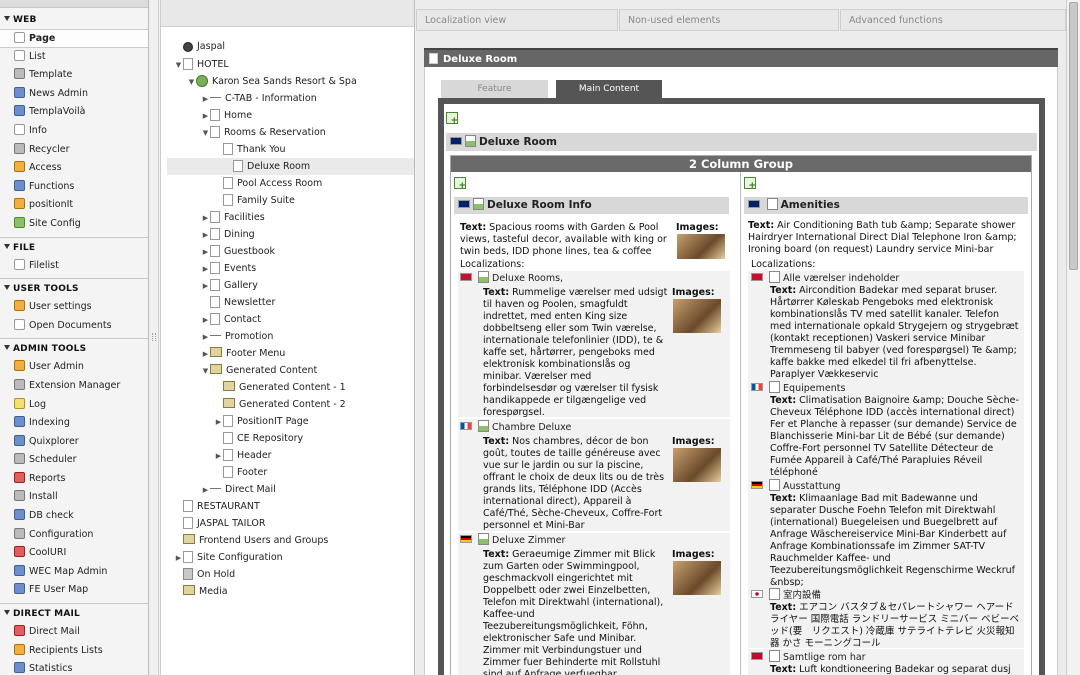  I want to click on localization-header: Deluxe Zimmer, so click(512, 539).